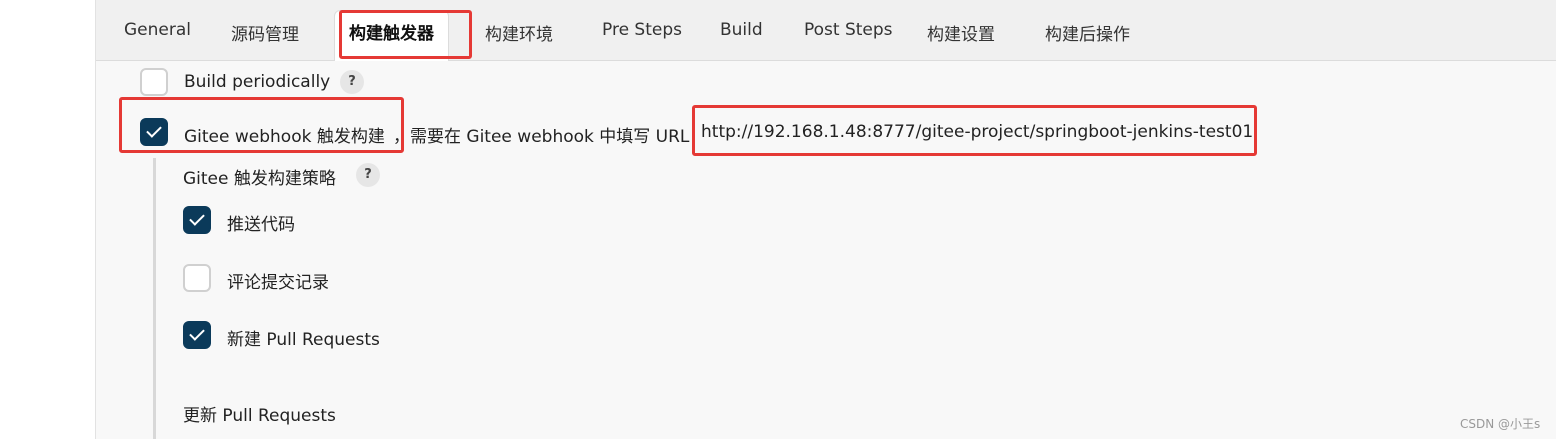  Describe the element at coordinates (961, 32) in the screenshot. I see `tab-build-settings: 构建设置` at that location.